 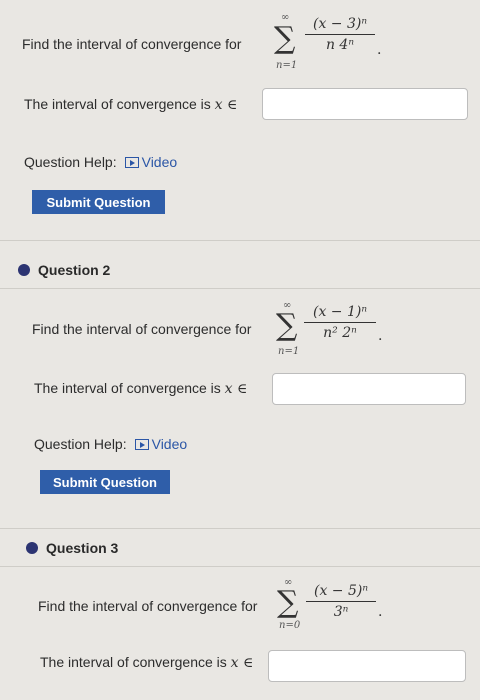 What do you see at coordinates (82, 548) in the screenshot?
I see `q3-header: Question 3` at bounding box center [82, 548].